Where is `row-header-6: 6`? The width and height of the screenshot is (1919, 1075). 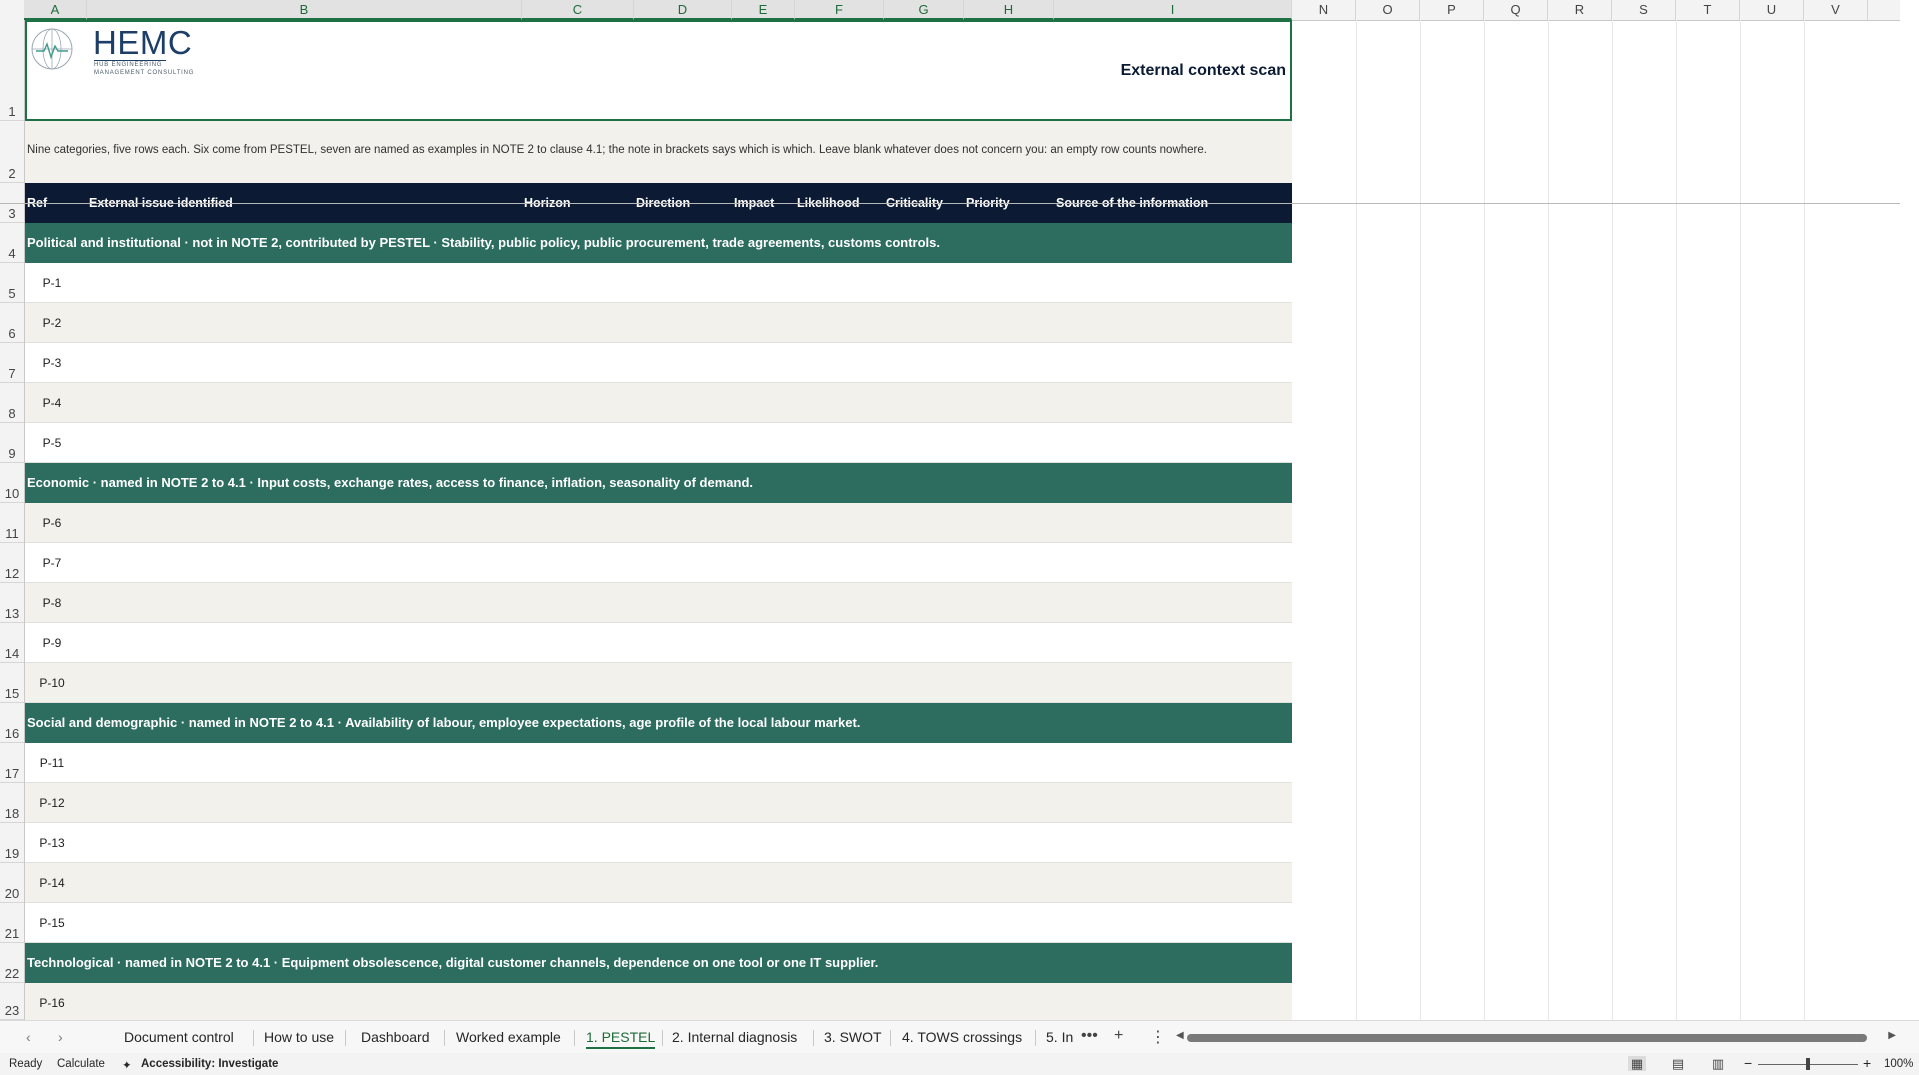
row-header-6: 6 is located at coordinates (12, 323).